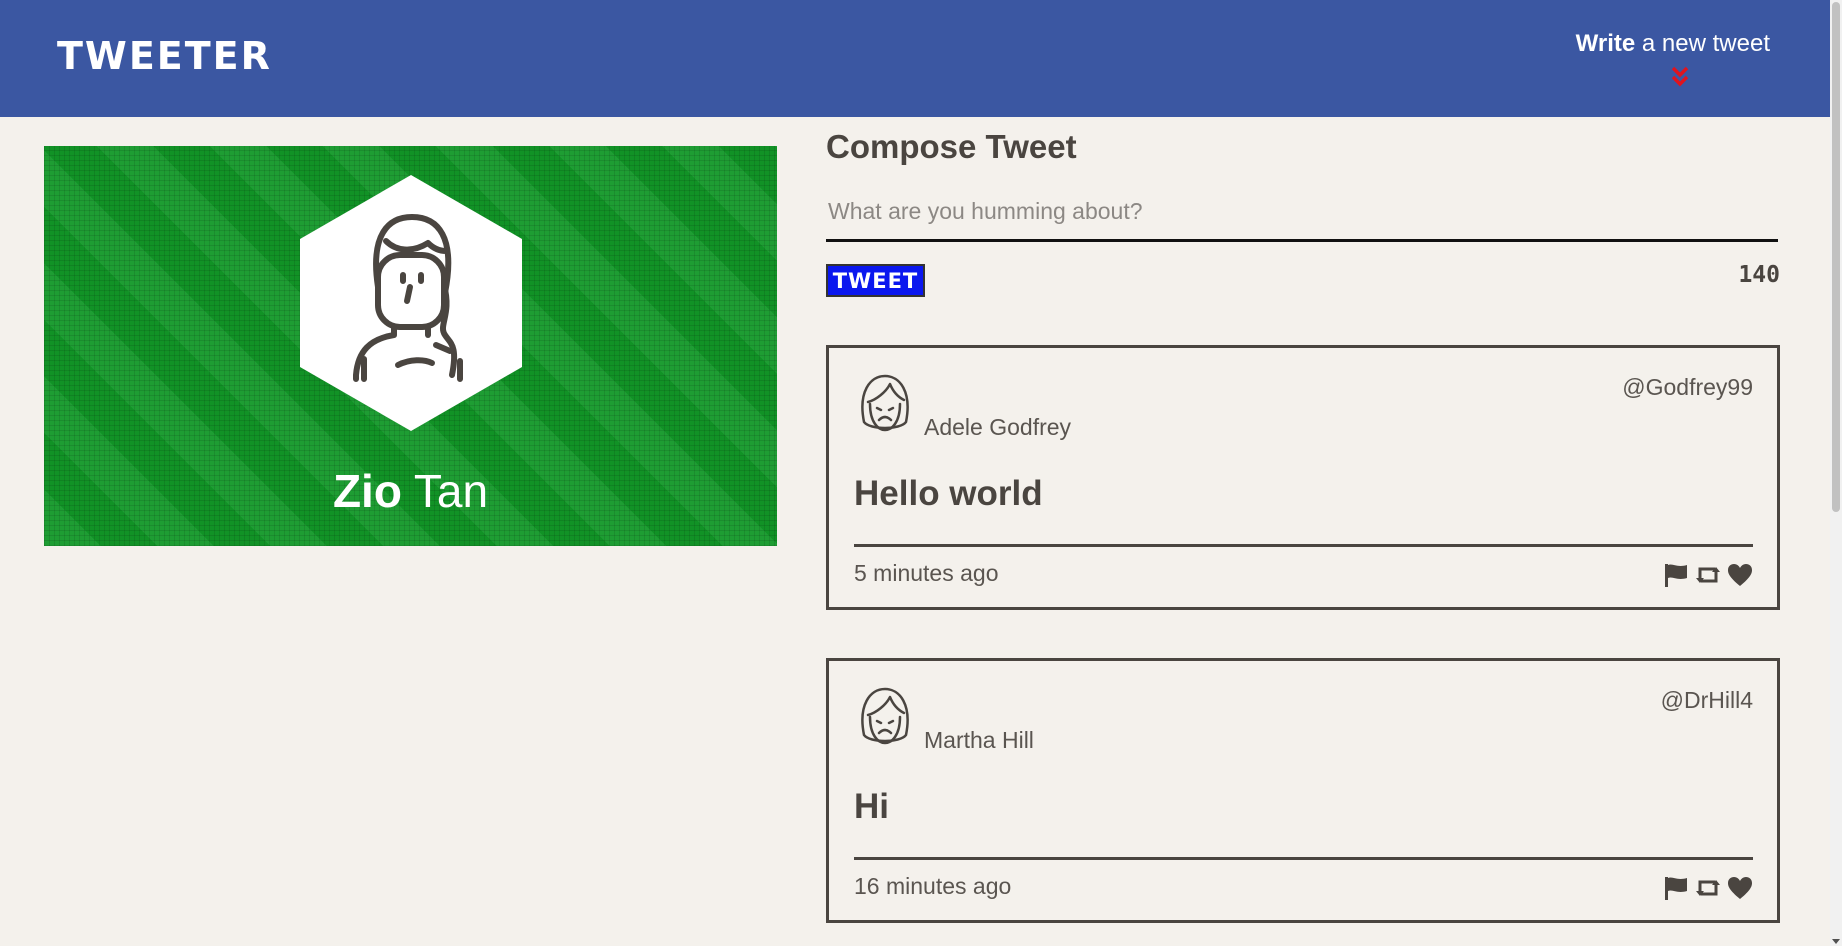 This screenshot has height=946, width=1842. I want to click on chevron-double-down-icon, so click(1680, 77).